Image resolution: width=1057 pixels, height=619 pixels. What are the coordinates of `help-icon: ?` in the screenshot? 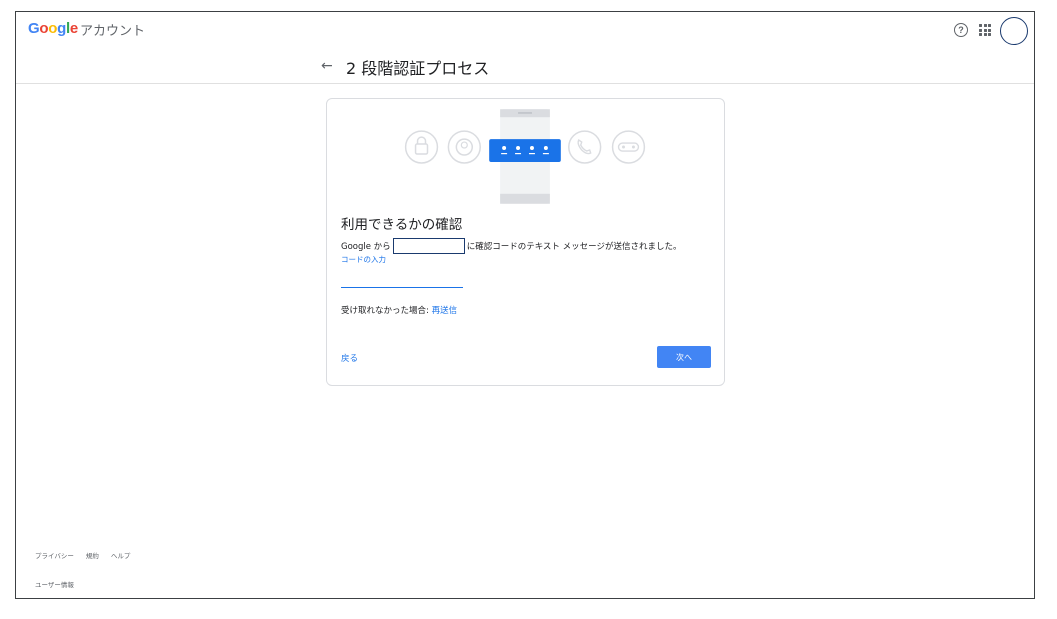 It's located at (961, 30).